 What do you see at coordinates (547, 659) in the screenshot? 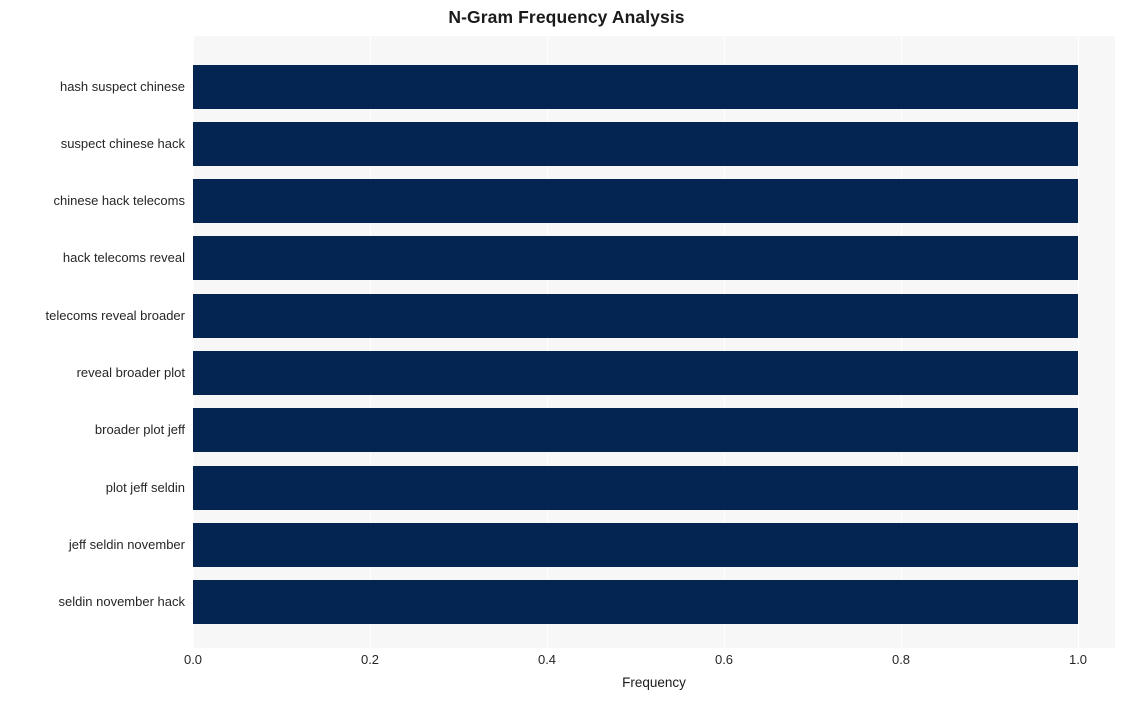
I see `x-axis-tick-label: 0.4` at bounding box center [547, 659].